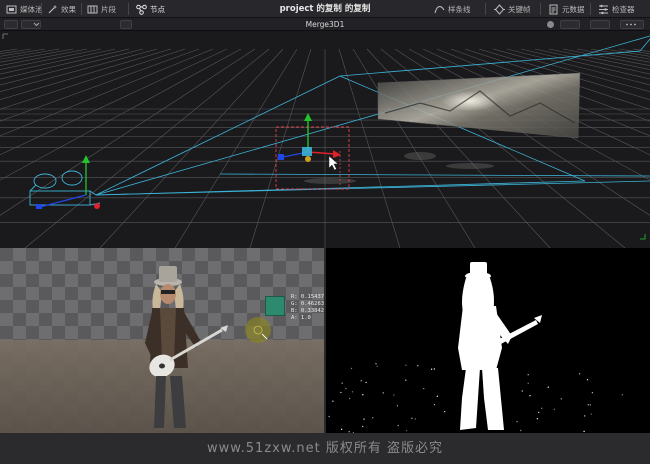 The image size is (650, 464). I want to click on project-title: project 的复制 的复制, so click(325, 9).